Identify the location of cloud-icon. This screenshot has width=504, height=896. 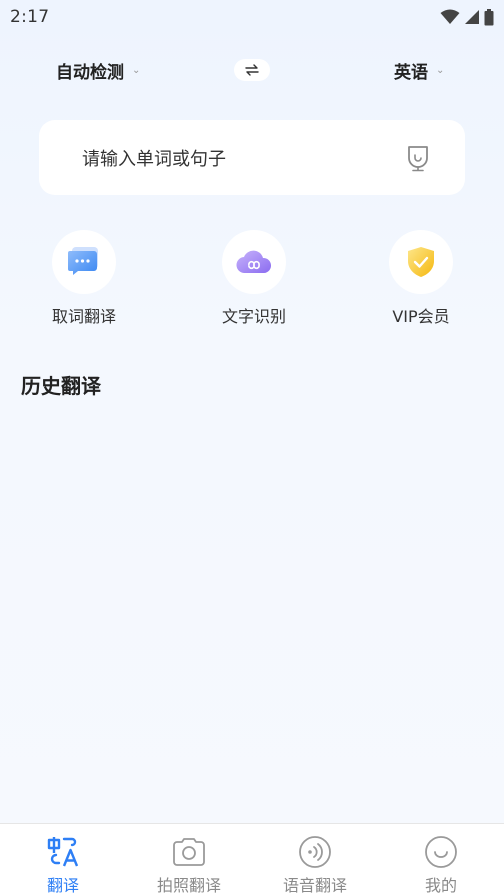
(254, 262).